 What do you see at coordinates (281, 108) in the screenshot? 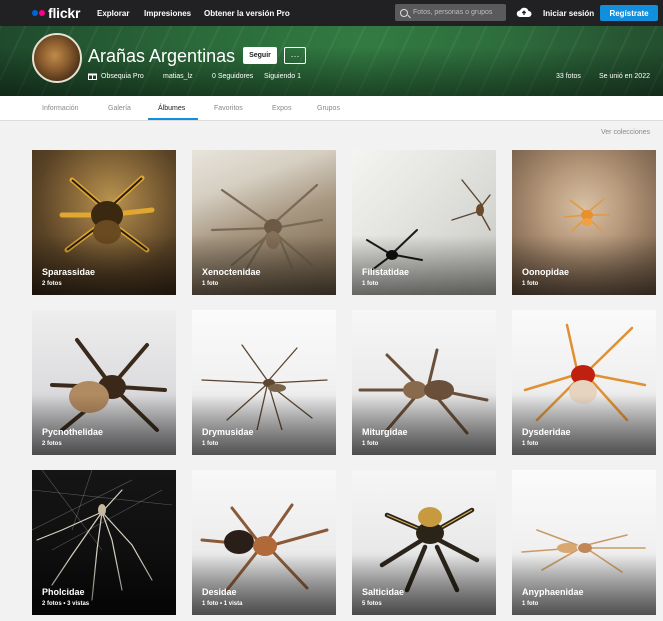
I see `tab-expos: Expos` at bounding box center [281, 108].